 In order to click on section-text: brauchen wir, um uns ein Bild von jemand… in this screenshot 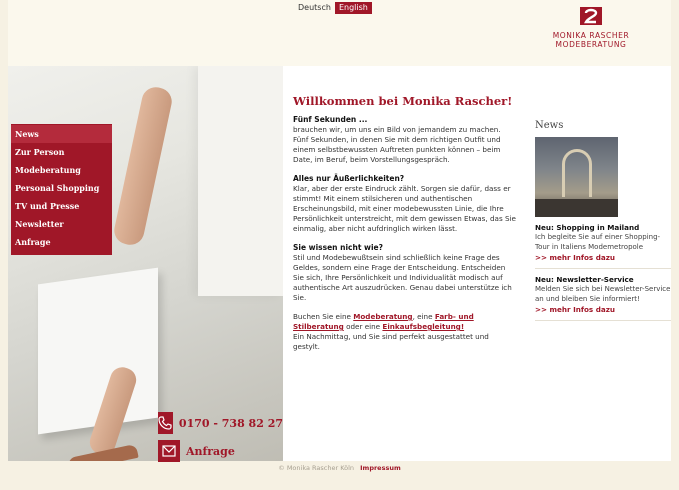, I will do `click(397, 144)`.